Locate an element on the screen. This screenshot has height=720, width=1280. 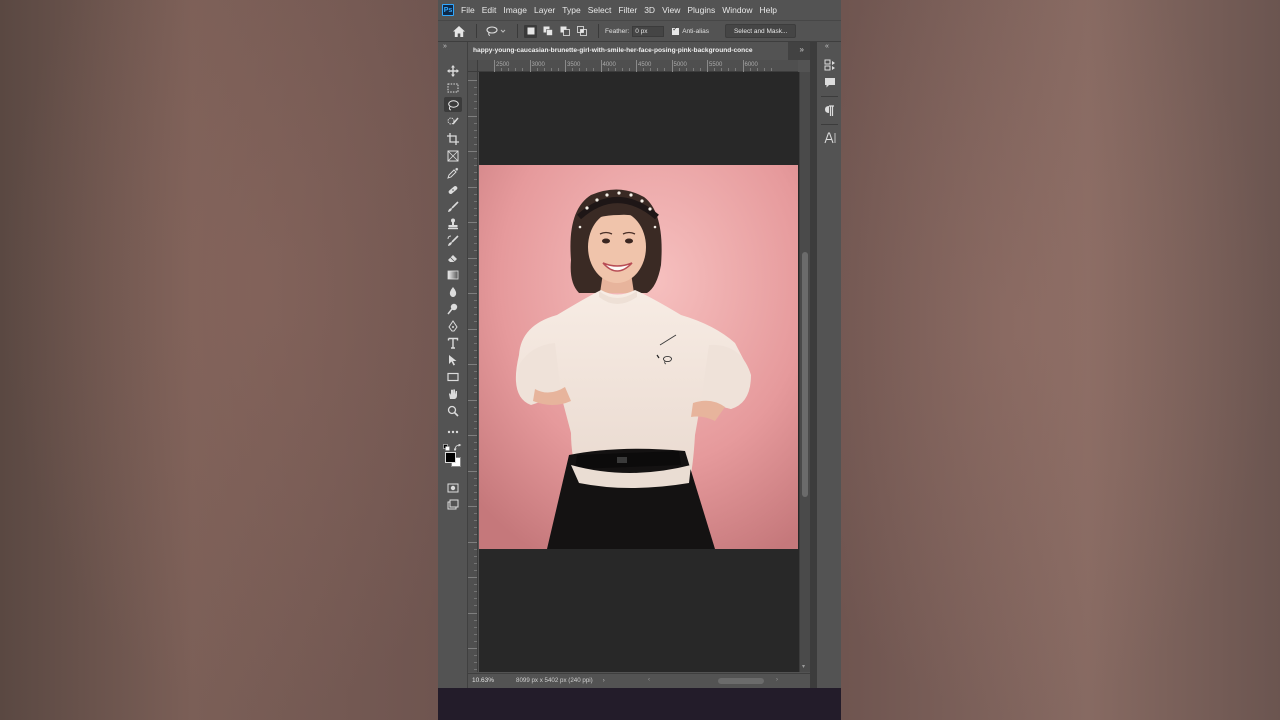
horizontal-scroll-thumb is located at coordinates (741, 681).